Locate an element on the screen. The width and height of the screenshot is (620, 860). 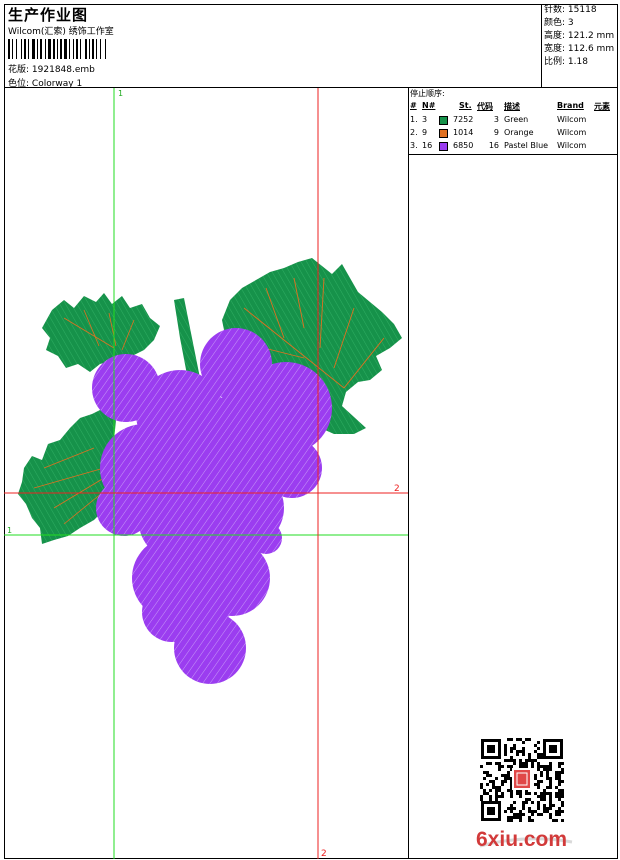
qr-code is located at coordinates (522, 780).